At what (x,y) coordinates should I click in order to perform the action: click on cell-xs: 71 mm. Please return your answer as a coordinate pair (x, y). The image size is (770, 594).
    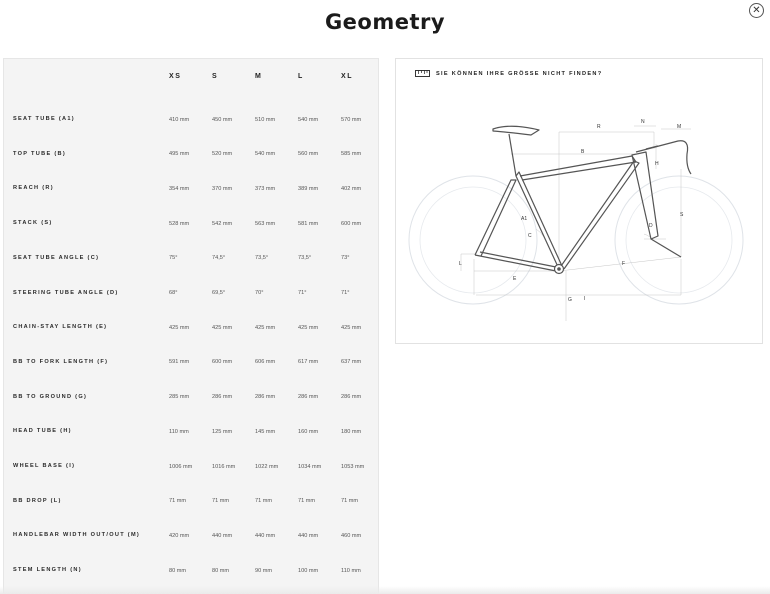
    Looking at the image, I should click on (178, 501).